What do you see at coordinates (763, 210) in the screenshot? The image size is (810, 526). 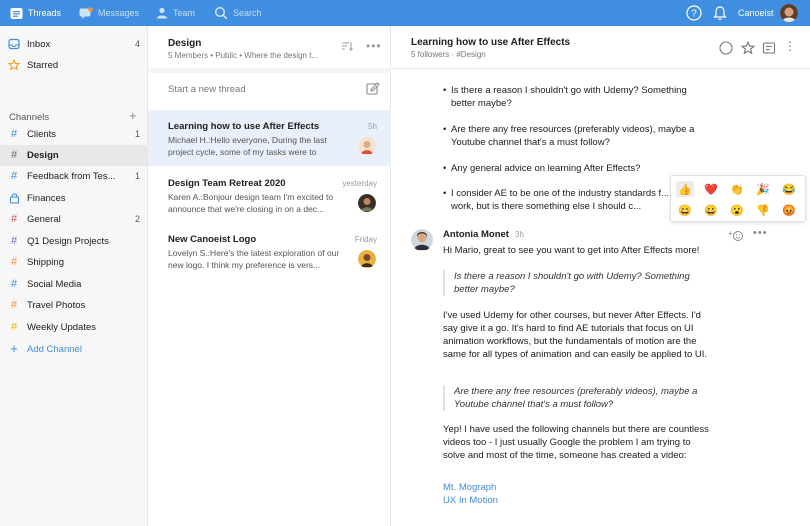 I see `thumbs-down-reaction: 👎` at bounding box center [763, 210].